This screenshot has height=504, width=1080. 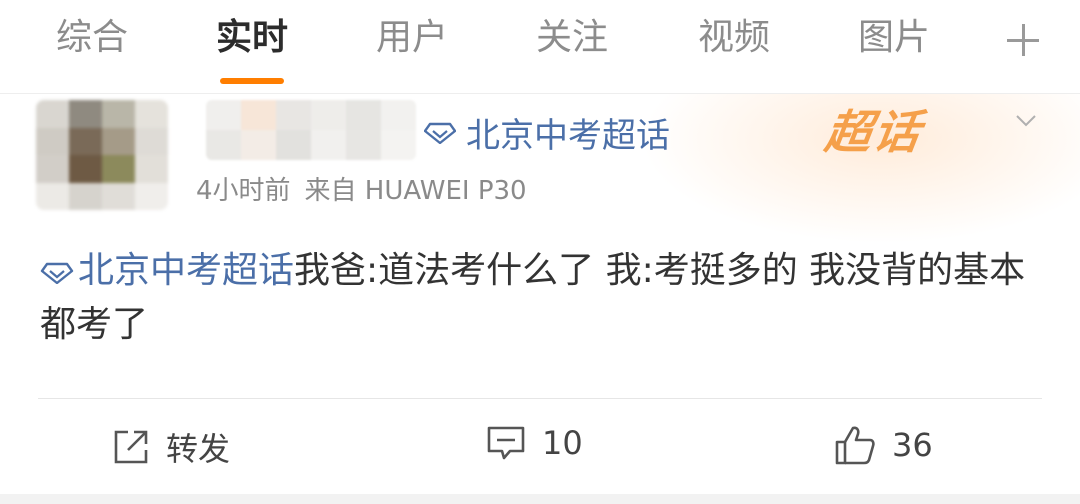 What do you see at coordinates (102, 155) in the screenshot?
I see `avatar` at bounding box center [102, 155].